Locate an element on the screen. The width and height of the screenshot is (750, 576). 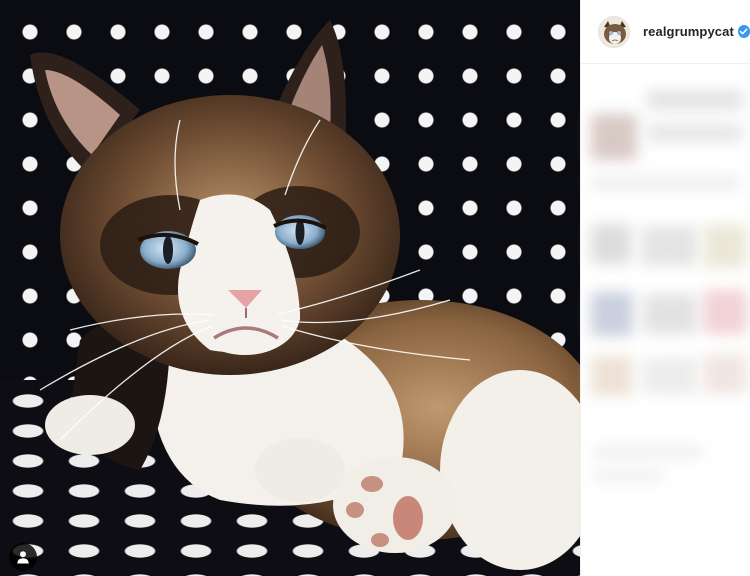
cat-avatar-icon is located at coordinates (614, 31).